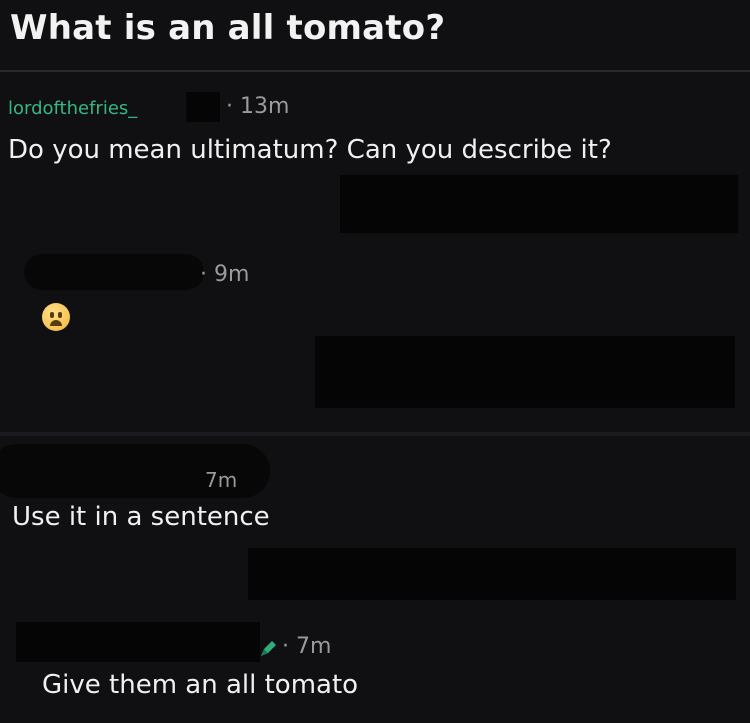 This screenshot has height=723, width=750. What do you see at coordinates (307, 646) in the screenshot?
I see `comment-time: · 7m` at bounding box center [307, 646].